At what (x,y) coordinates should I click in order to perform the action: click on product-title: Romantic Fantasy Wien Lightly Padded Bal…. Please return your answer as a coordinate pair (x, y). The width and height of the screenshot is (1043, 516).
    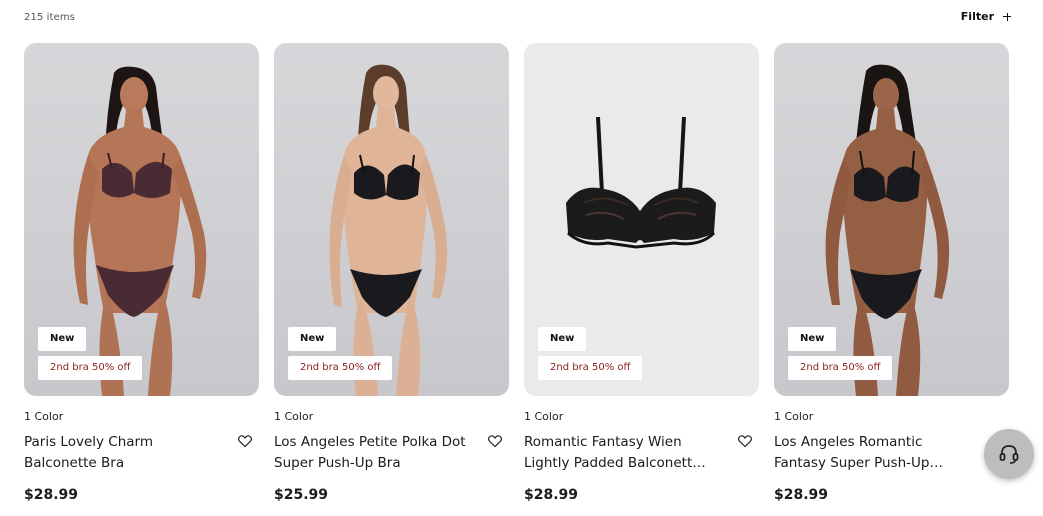
    Looking at the image, I should click on (624, 453).